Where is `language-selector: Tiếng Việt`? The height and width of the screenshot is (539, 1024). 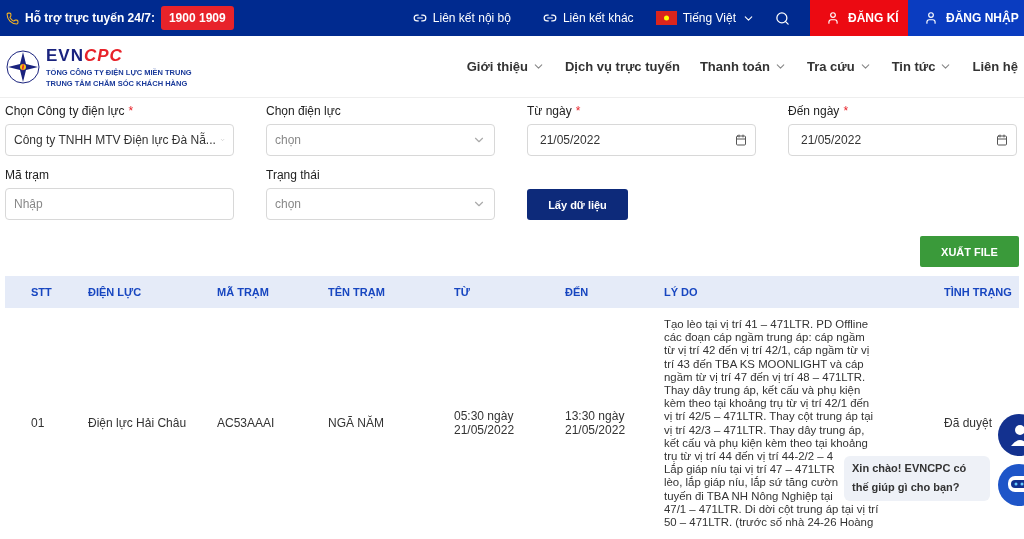
language-selector: Tiếng Việt is located at coordinates (718, 18).